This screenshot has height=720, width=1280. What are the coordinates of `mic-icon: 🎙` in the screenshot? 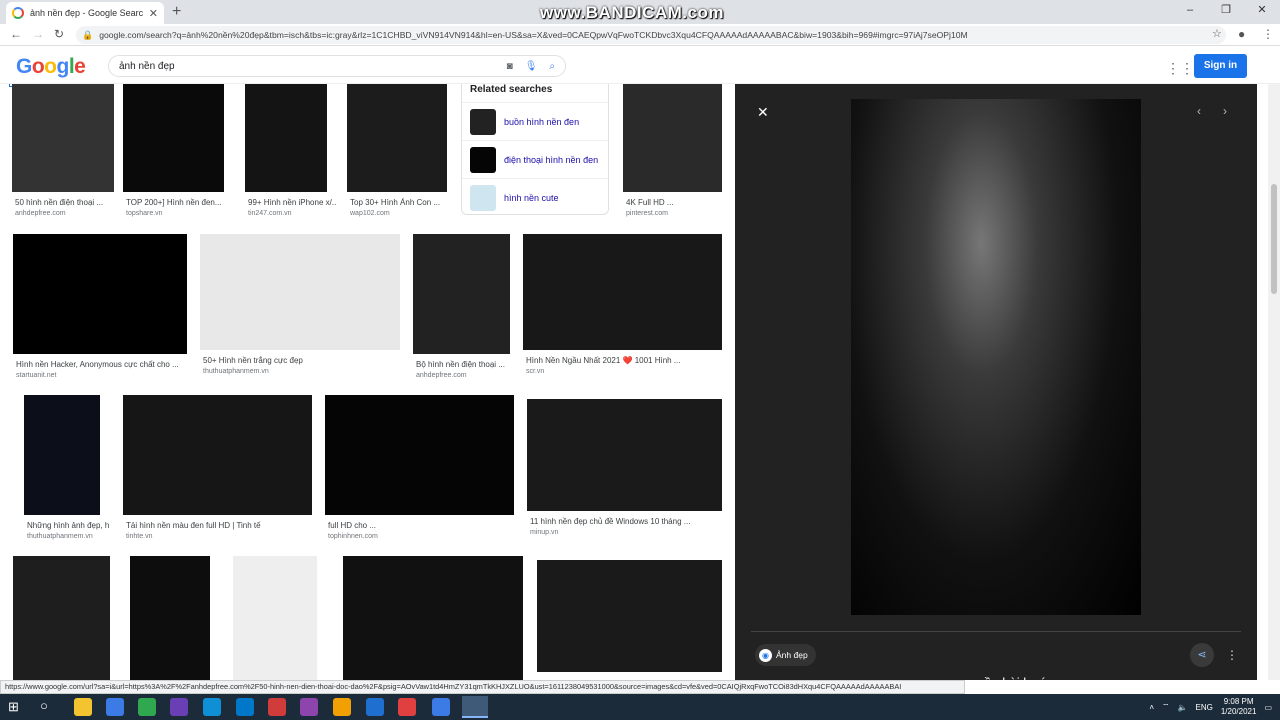 It's located at (531, 66).